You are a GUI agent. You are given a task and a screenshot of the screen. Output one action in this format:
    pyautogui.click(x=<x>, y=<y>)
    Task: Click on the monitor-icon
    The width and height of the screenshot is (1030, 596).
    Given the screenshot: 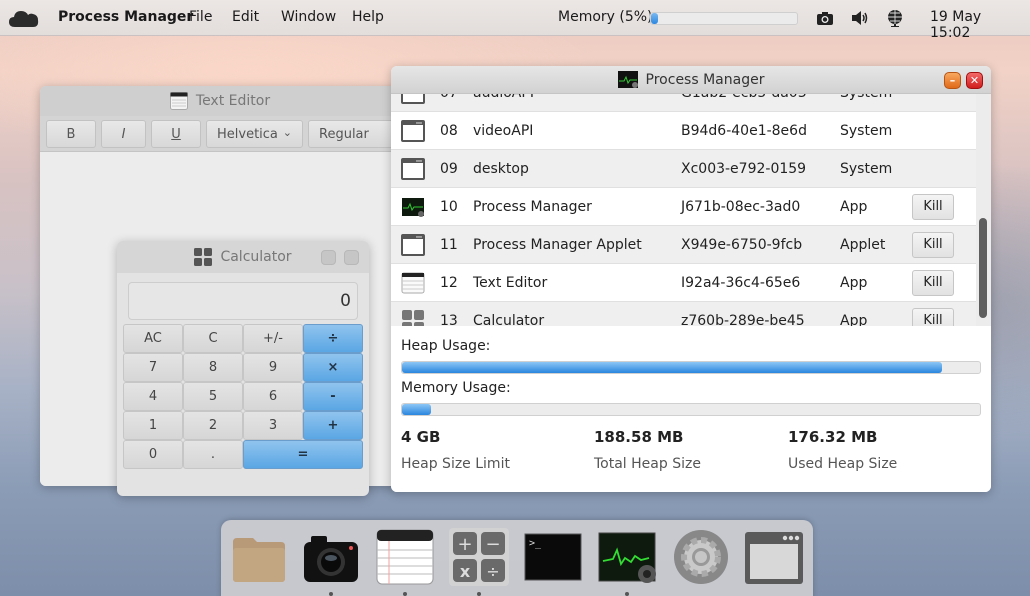 What is the action you would take?
    pyautogui.click(x=413, y=207)
    